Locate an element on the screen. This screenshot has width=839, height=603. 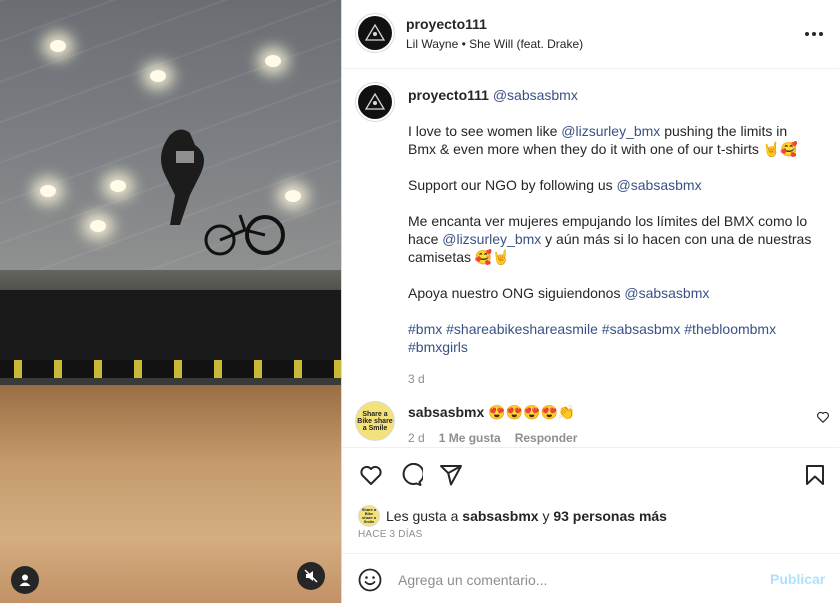
commenter-avatar: Share a Bike share a Smile is located at coordinates (375, 421).